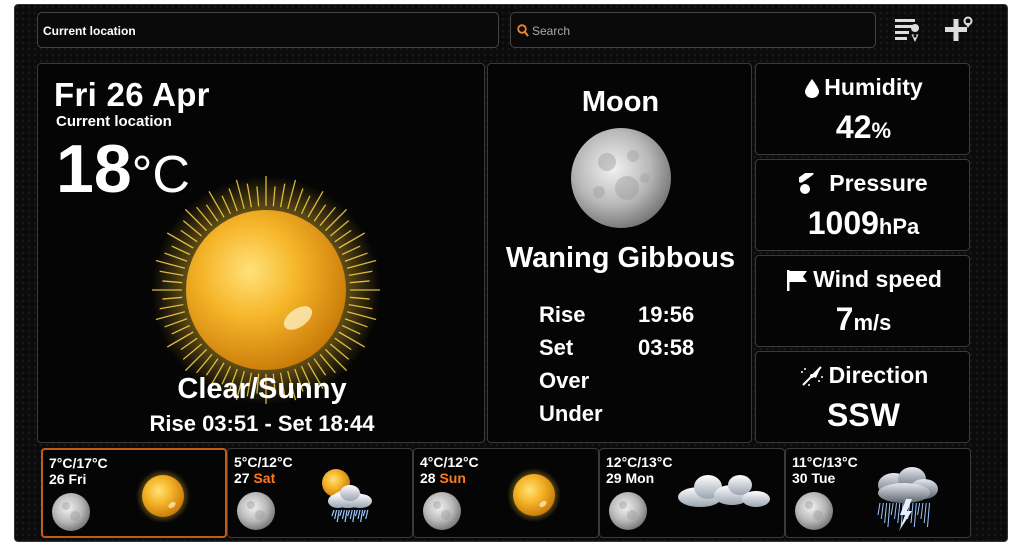 This screenshot has height=546, width=1016. What do you see at coordinates (843, 223) in the screenshot?
I see `pressure-value: 1009` at bounding box center [843, 223].